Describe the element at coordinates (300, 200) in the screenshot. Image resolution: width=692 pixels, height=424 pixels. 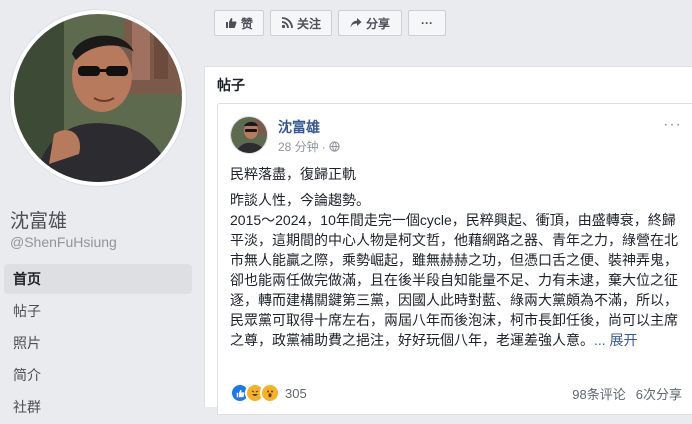
I see `post-intro: 昨談人性，今論趨勢。` at that location.